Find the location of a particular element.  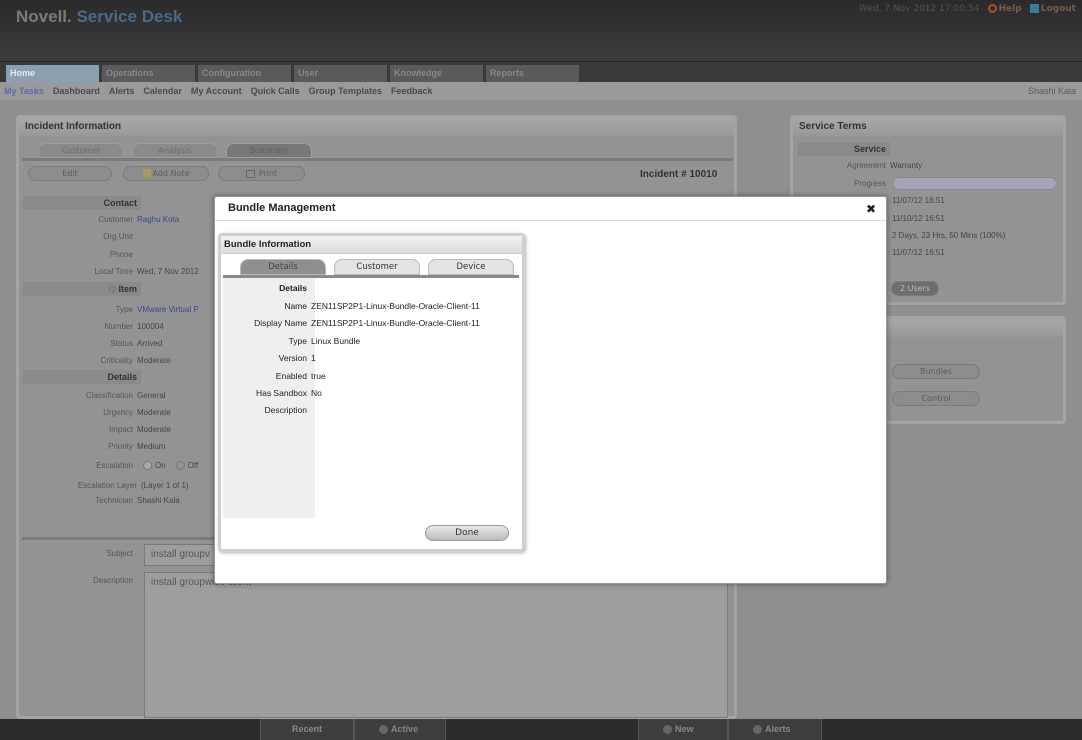

tab-knowledge: Knowledge is located at coordinates (436, 73).